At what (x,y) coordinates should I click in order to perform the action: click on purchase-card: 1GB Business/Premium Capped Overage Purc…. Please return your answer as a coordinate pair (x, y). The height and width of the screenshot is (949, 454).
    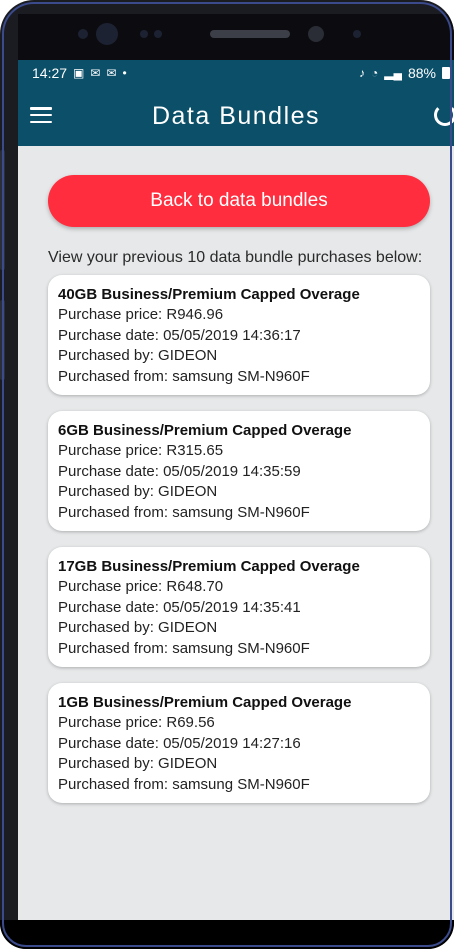
    Looking at the image, I should click on (239, 743).